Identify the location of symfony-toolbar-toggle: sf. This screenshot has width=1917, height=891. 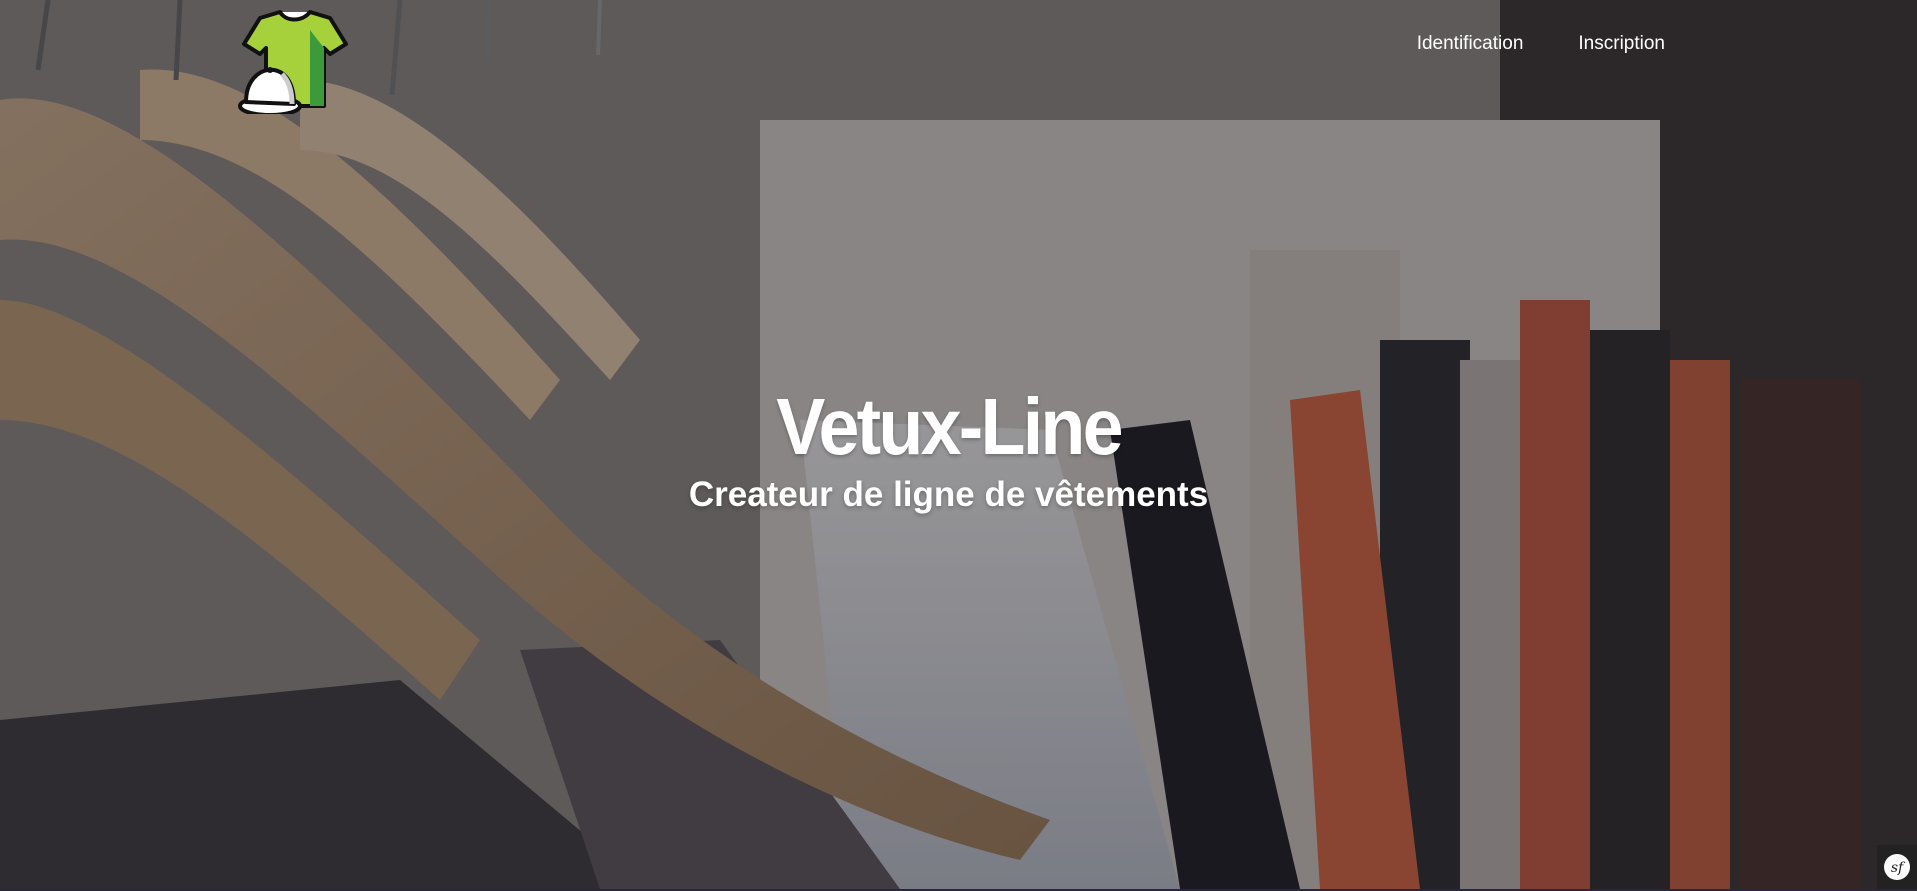
(1897, 867).